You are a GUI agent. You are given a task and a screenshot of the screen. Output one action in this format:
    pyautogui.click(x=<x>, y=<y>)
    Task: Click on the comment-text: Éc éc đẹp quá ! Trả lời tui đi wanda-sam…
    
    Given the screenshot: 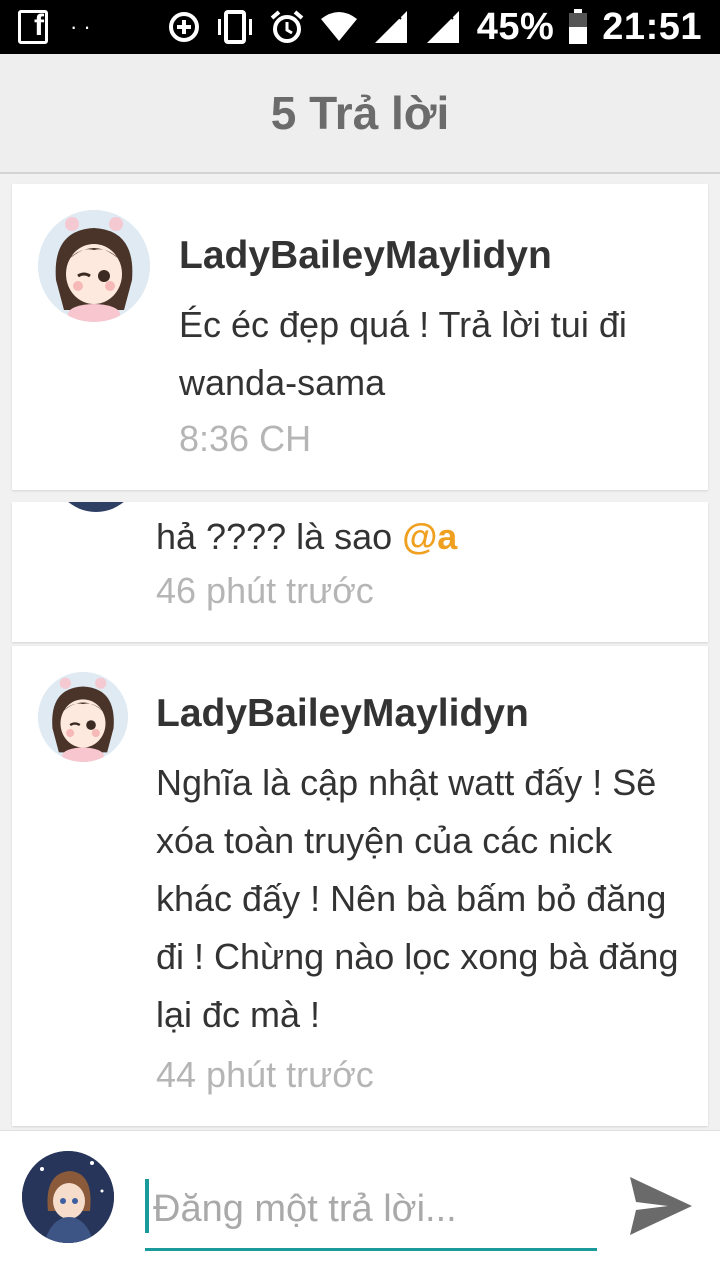 What is the action you would take?
    pyautogui.click(x=403, y=353)
    